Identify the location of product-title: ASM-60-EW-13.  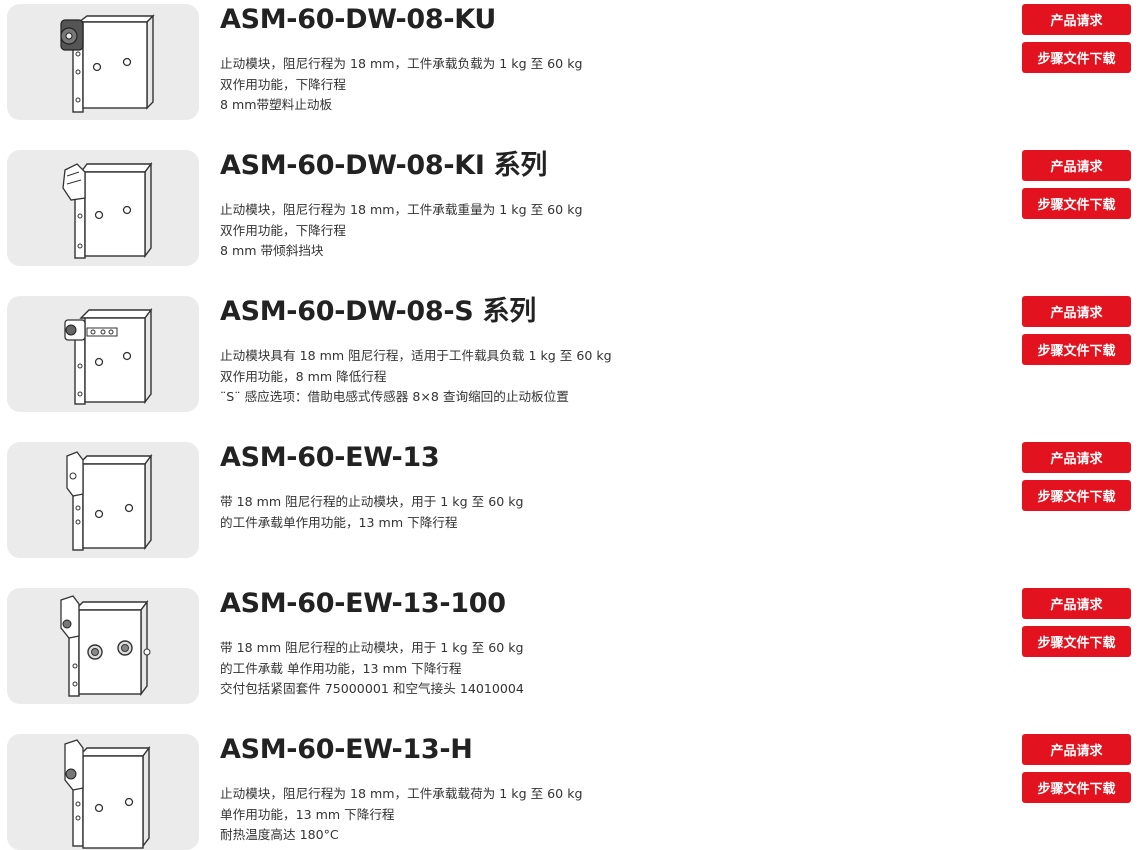
(330, 458).